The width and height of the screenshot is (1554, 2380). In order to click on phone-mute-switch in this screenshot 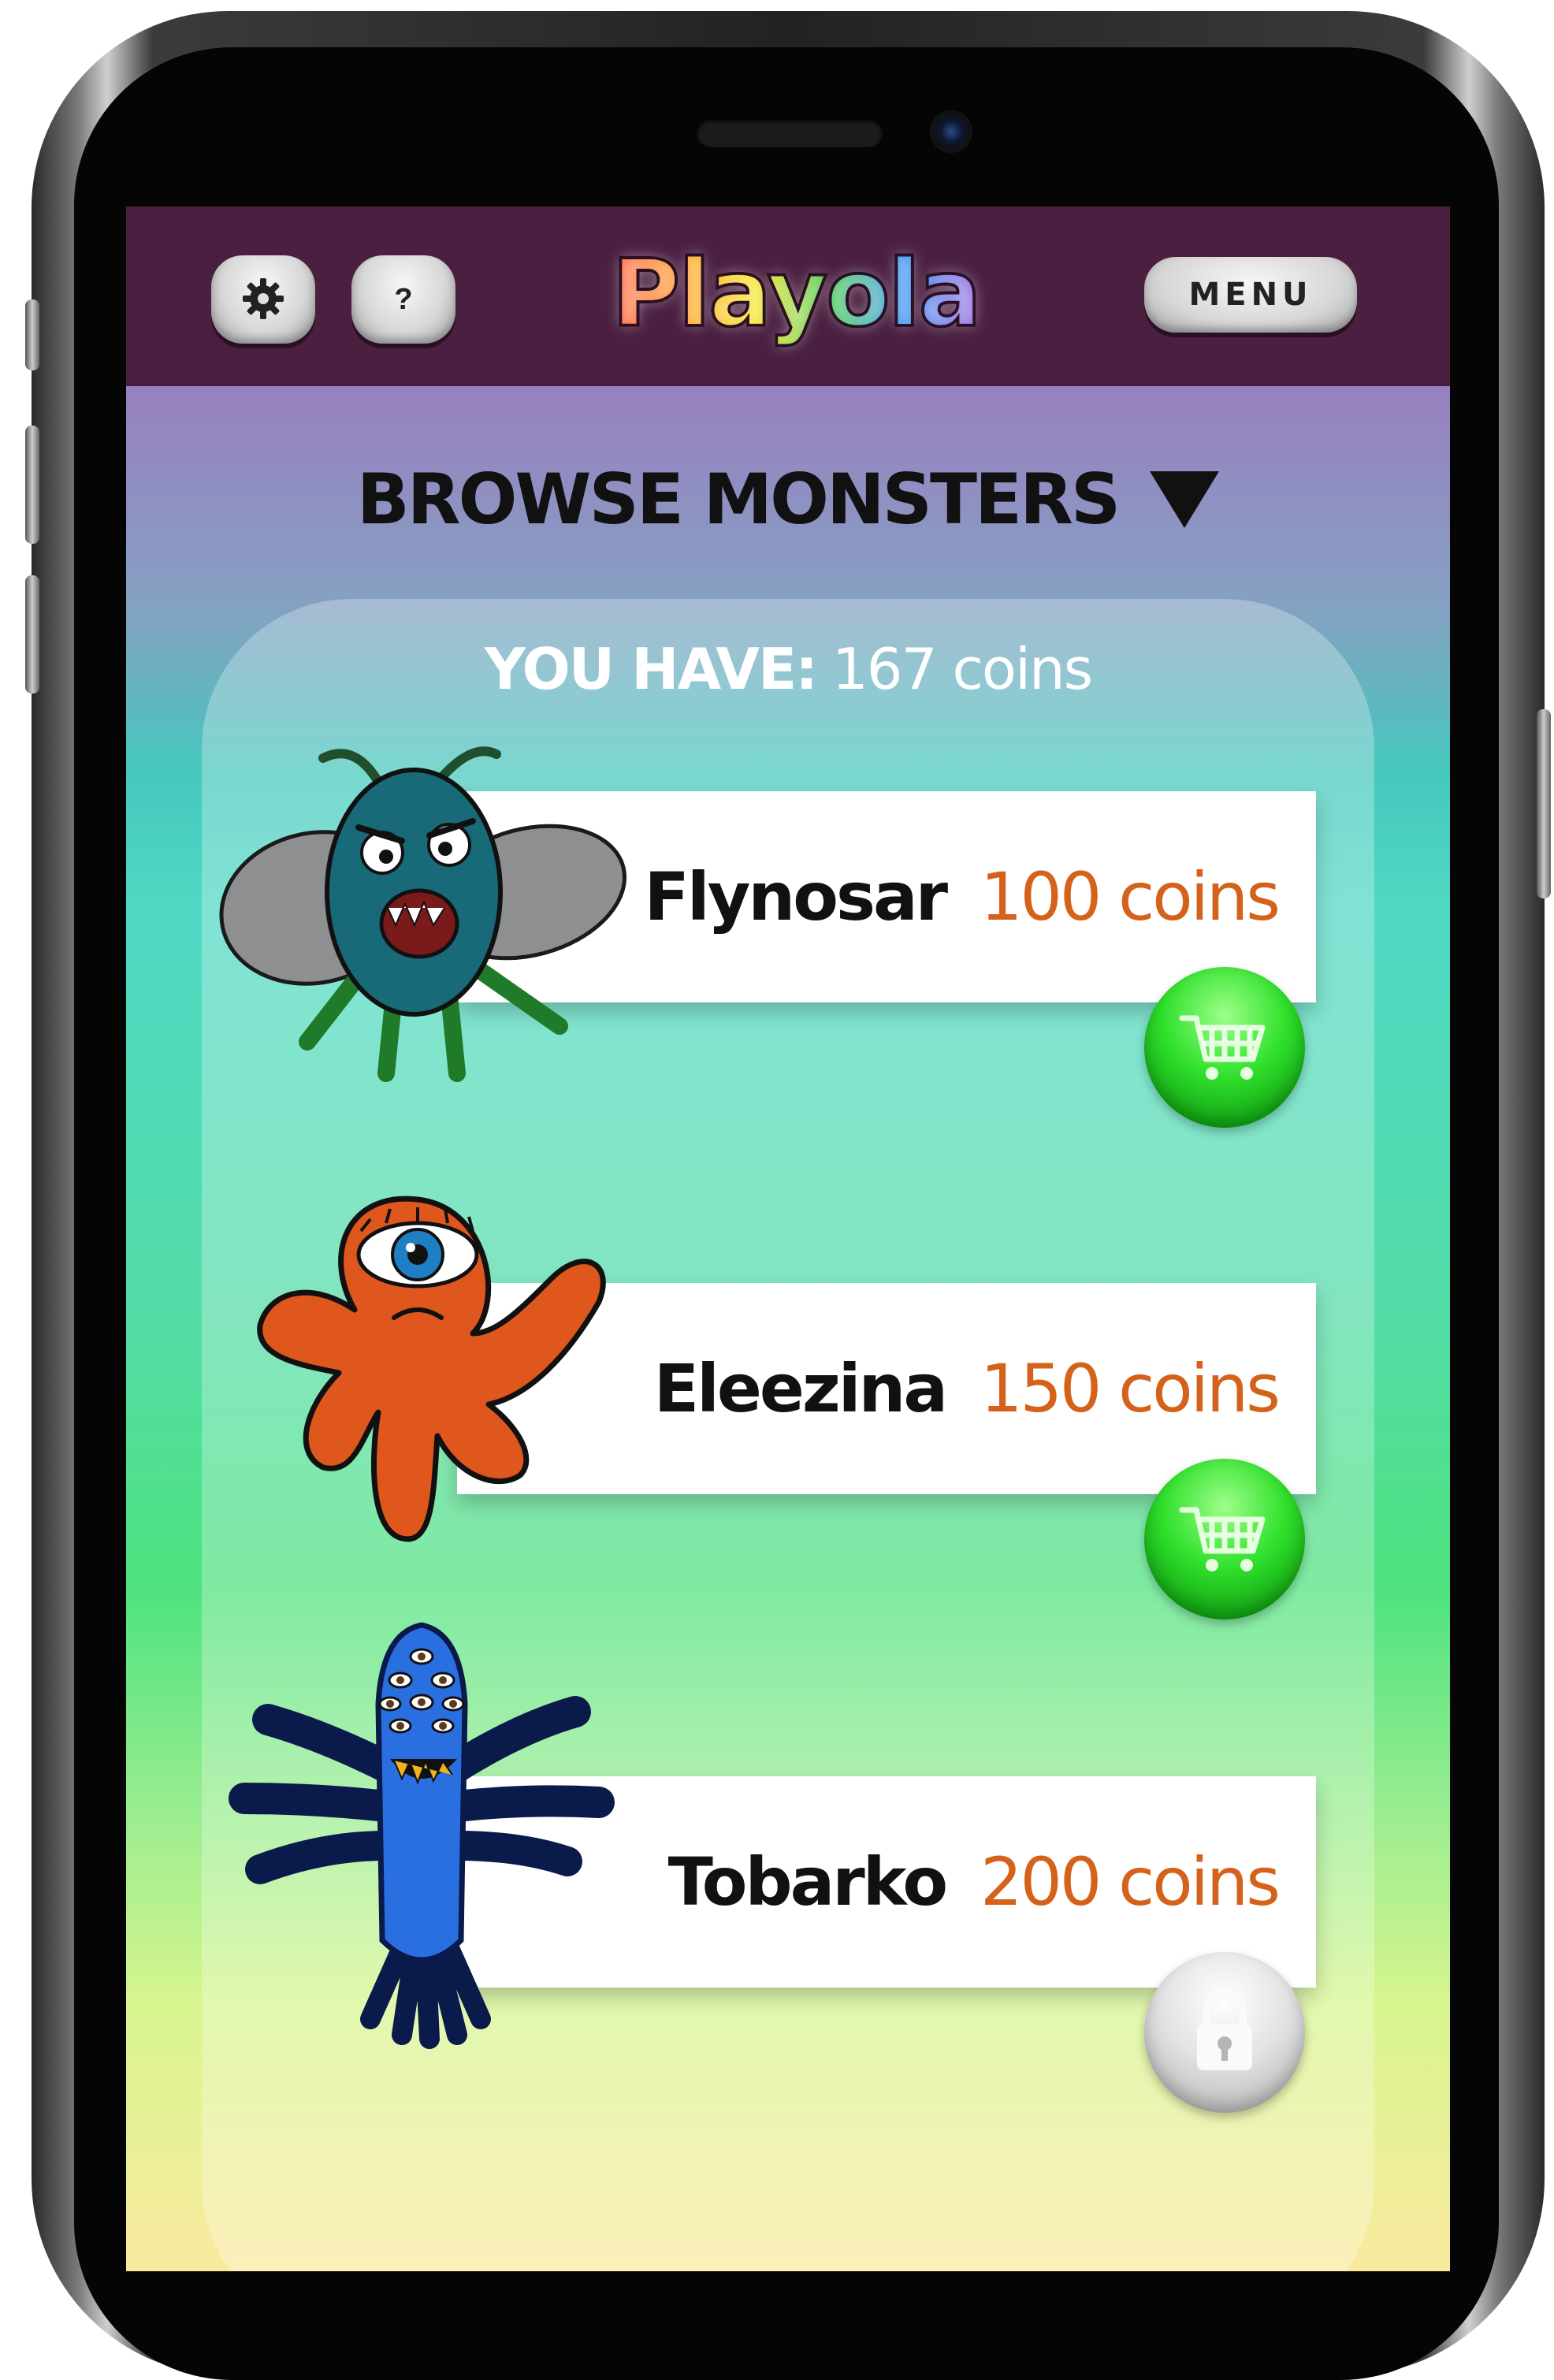, I will do `click(32, 334)`.